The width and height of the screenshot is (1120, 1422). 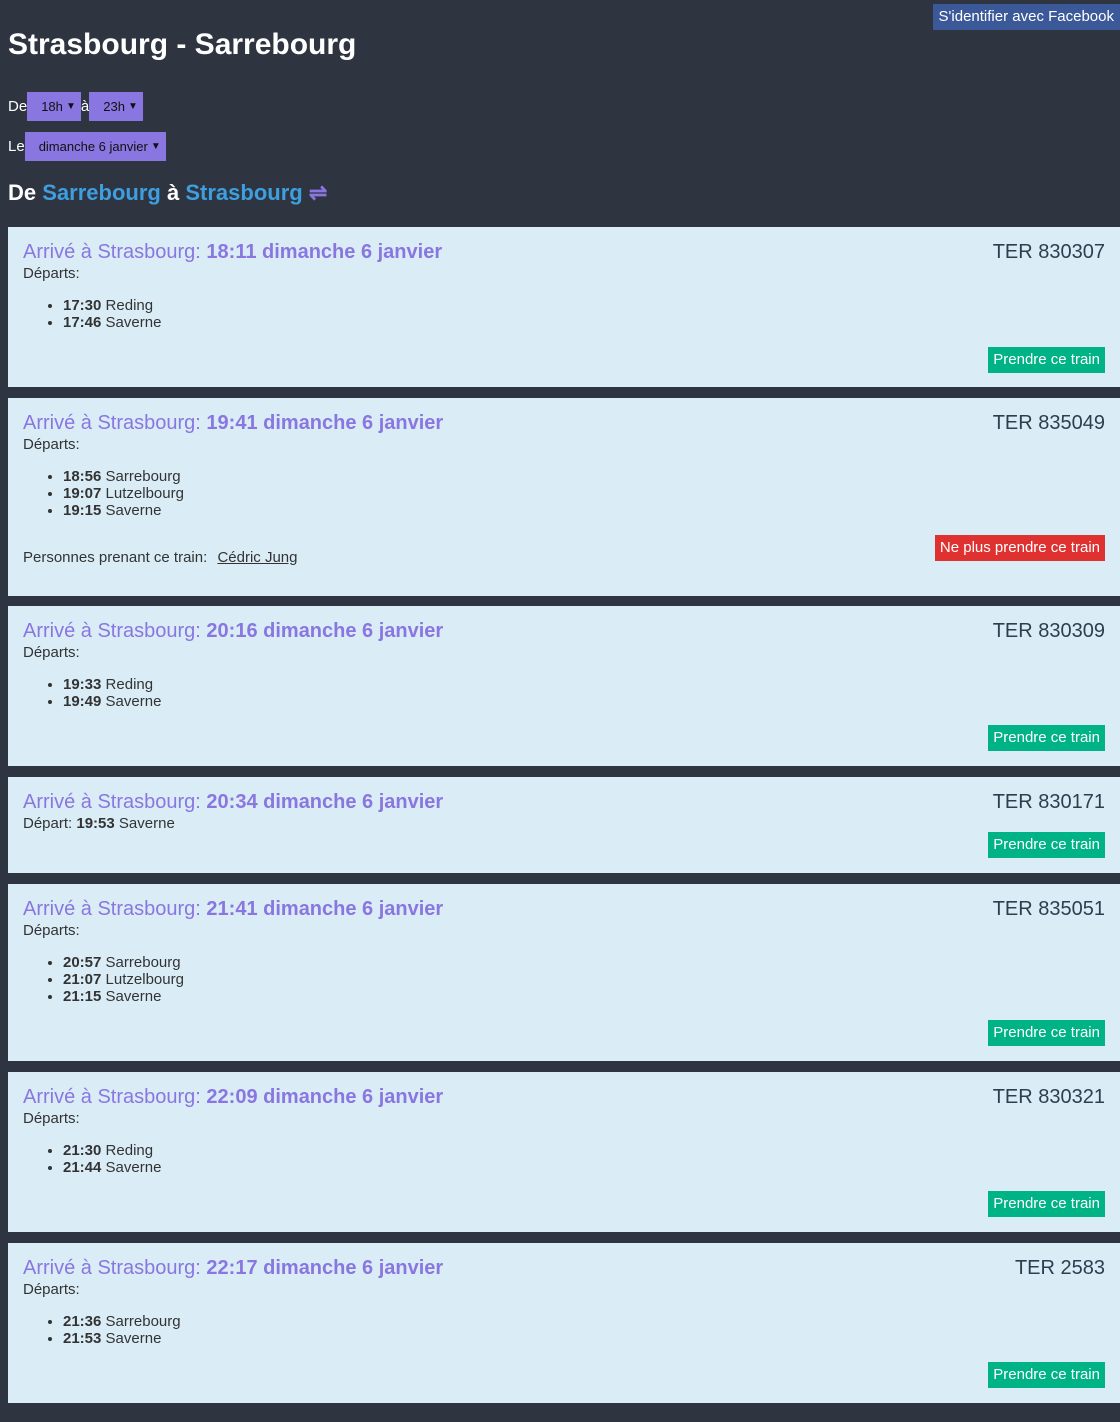 What do you see at coordinates (144, 979) in the screenshot?
I see `departure-station: Lutzelbourg` at bounding box center [144, 979].